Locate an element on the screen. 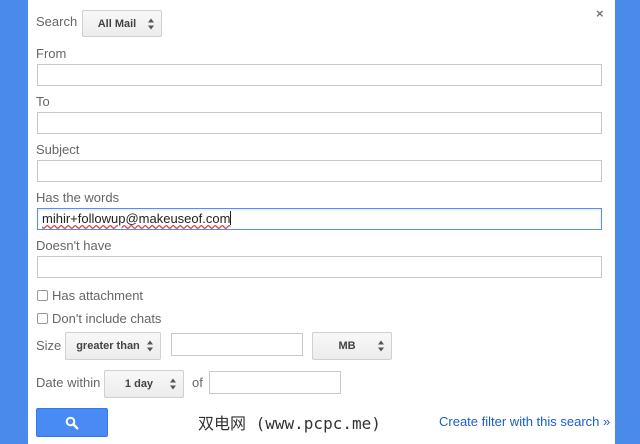 Image resolution: width=640 pixels, height=444 pixels. watermark-text: 双电网 (www.pcpc.me) is located at coordinates (289, 423).